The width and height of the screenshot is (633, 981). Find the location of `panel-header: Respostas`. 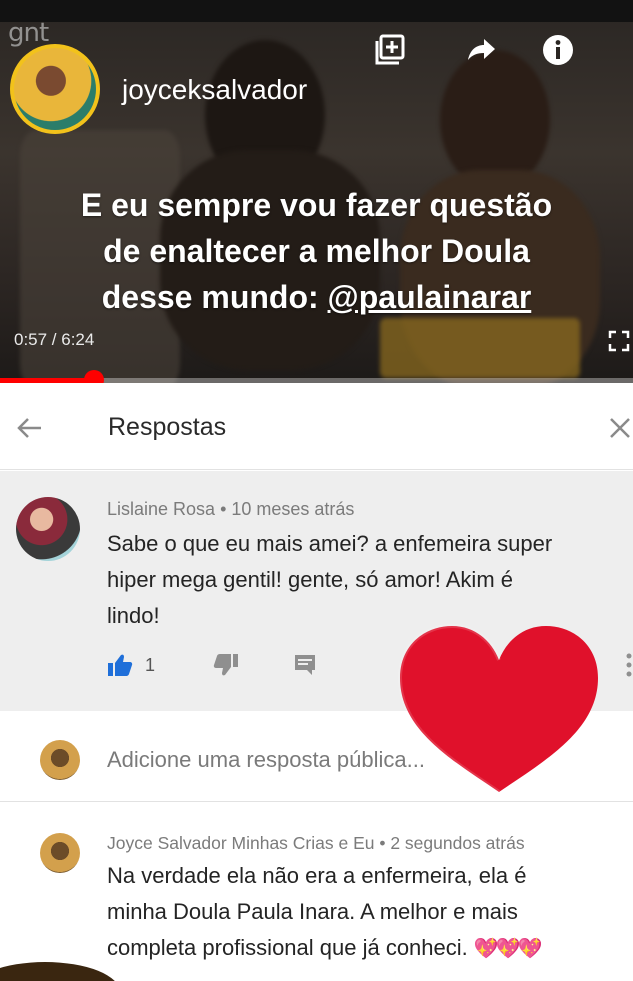

panel-header: Respostas is located at coordinates (316, 426).